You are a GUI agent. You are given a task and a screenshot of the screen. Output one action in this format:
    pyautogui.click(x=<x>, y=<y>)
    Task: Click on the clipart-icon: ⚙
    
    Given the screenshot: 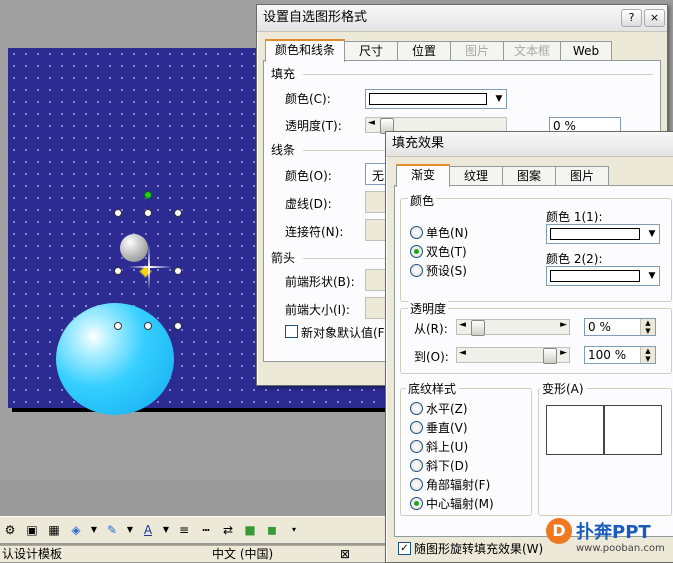 What is the action you would take?
    pyautogui.click(x=10, y=530)
    